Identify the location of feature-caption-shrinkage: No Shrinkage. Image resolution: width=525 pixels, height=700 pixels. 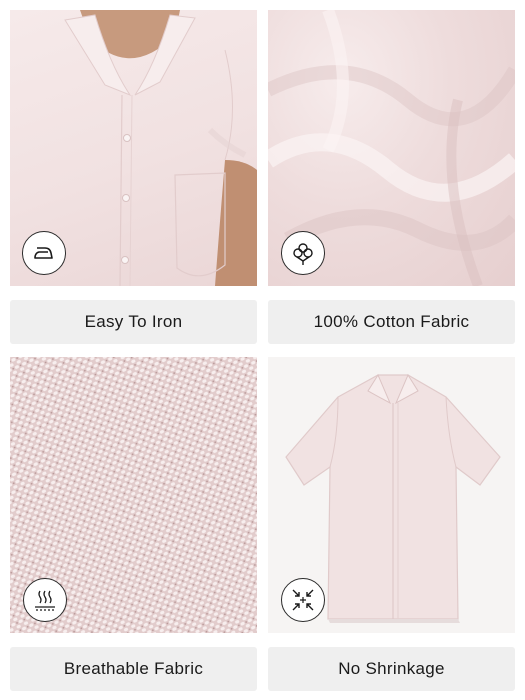
(391, 669).